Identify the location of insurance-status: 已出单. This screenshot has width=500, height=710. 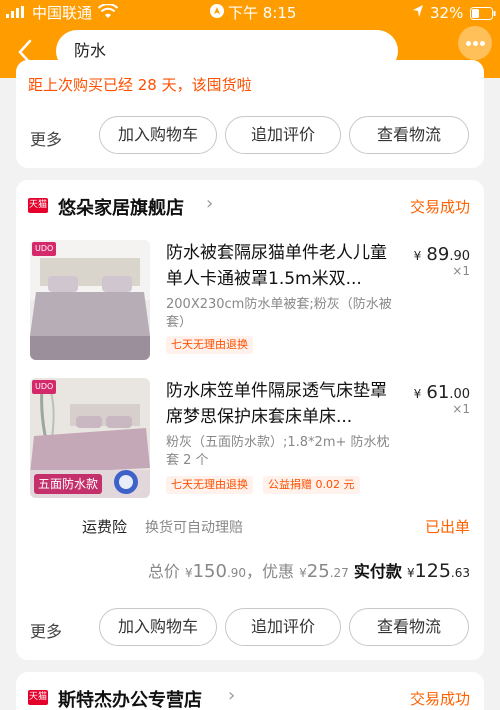
(447, 527).